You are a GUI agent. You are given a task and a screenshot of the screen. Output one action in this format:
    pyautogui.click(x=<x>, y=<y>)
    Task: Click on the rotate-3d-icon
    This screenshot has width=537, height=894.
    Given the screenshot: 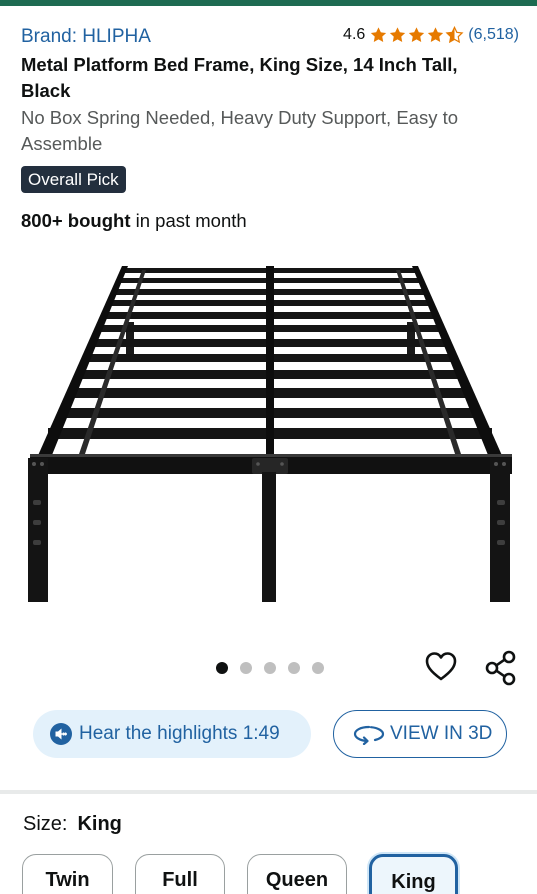 What is the action you would take?
    pyautogui.click(x=369, y=735)
    